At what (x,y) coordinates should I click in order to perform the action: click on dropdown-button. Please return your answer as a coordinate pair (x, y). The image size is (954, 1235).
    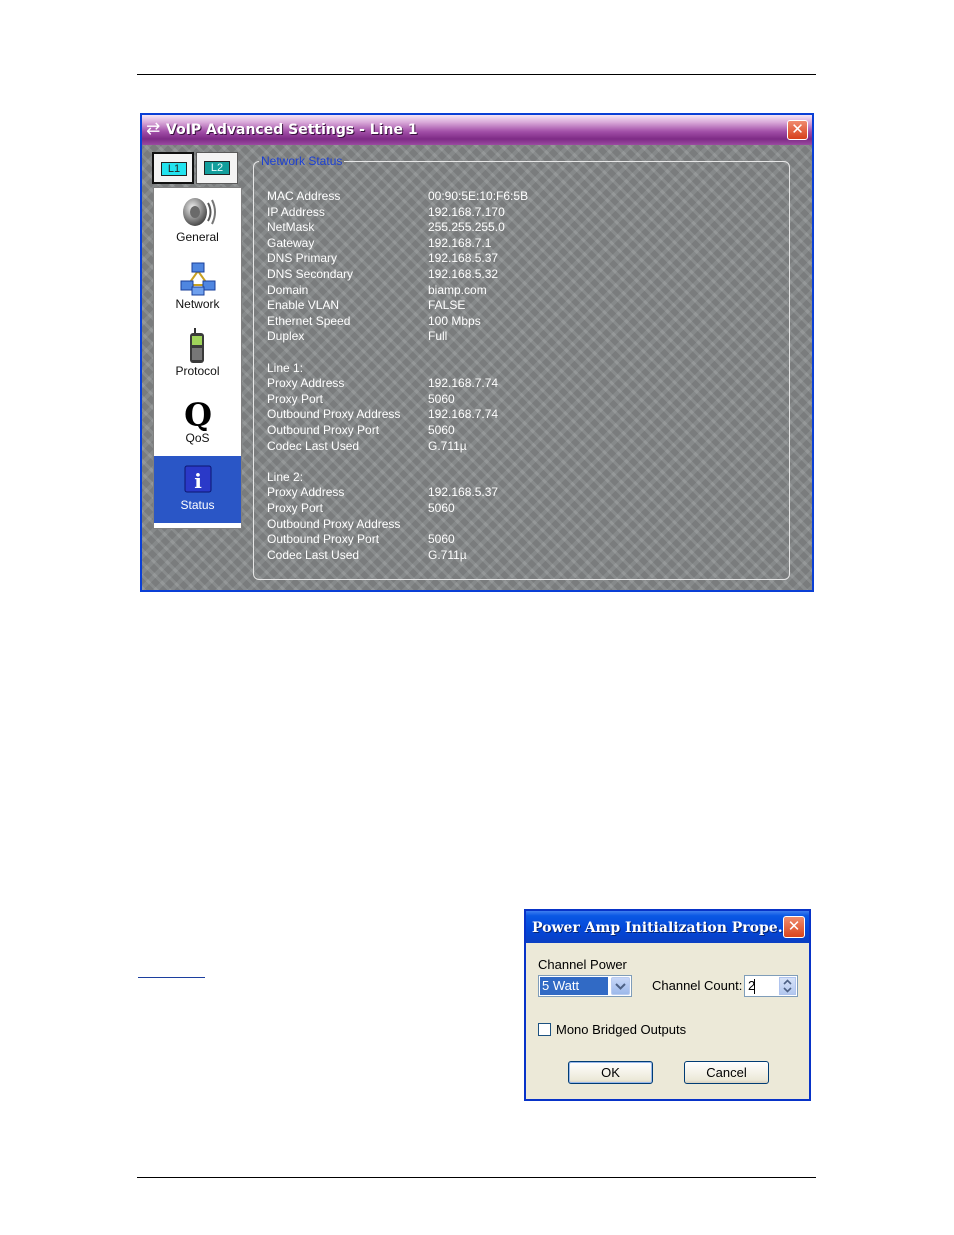
    Looking at the image, I should click on (620, 986).